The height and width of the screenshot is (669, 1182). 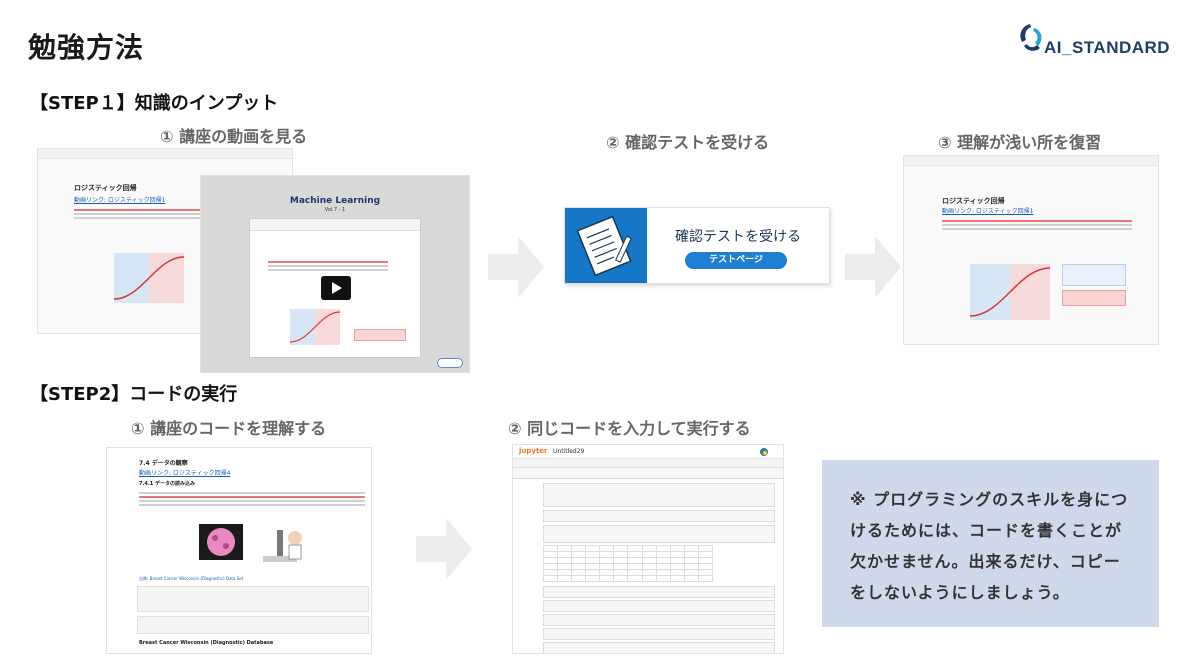 I want to click on video-player: Machine Learning Vol.7 - 1, so click(x=335, y=274).